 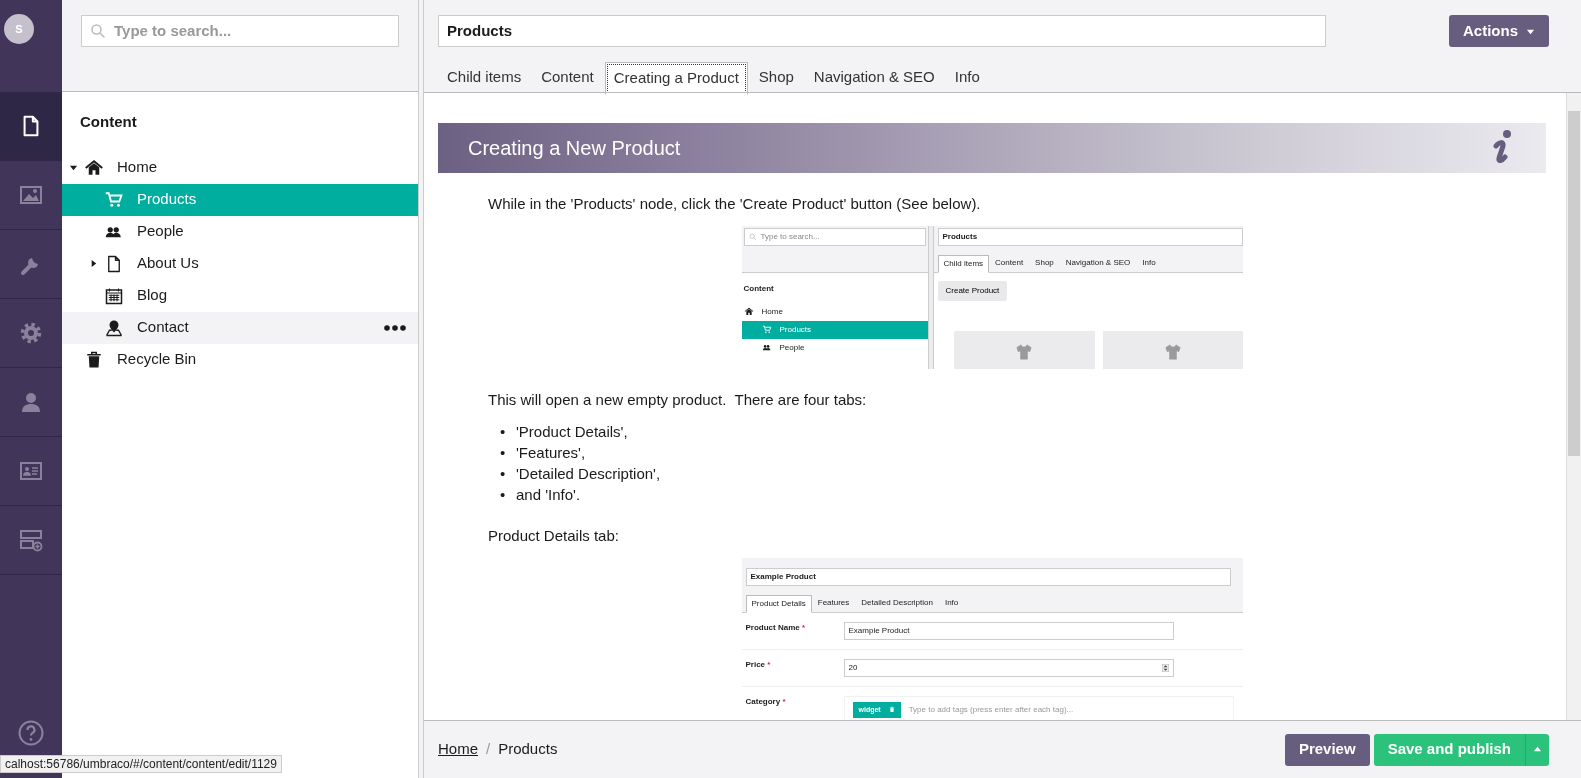 What do you see at coordinates (967, 77) in the screenshot?
I see `tab: Info` at bounding box center [967, 77].